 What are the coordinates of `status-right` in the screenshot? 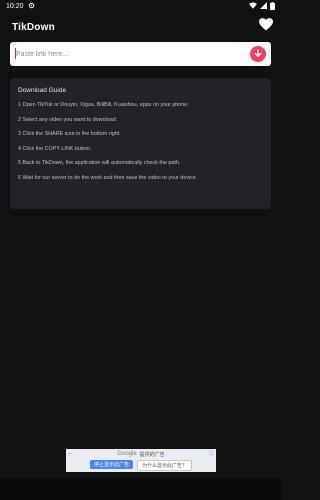 It's located at (262, 6).